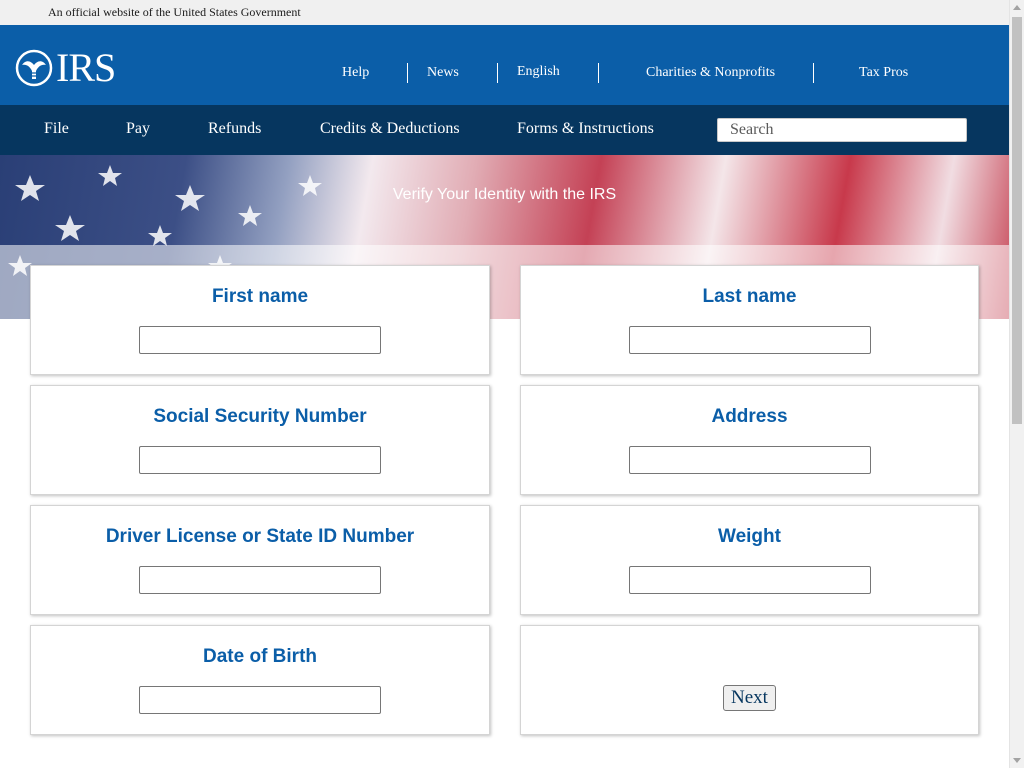 The width and height of the screenshot is (1024, 768). What do you see at coordinates (390, 129) in the screenshot?
I see `nav-item-credits-deductions: Credits & Deductions` at bounding box center [390, 129].